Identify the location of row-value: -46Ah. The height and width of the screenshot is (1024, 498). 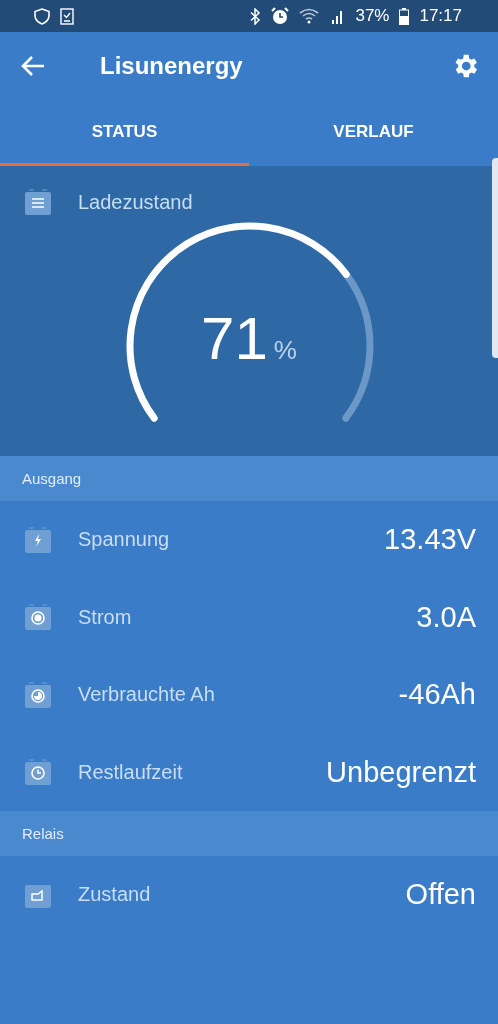
(437, 695).